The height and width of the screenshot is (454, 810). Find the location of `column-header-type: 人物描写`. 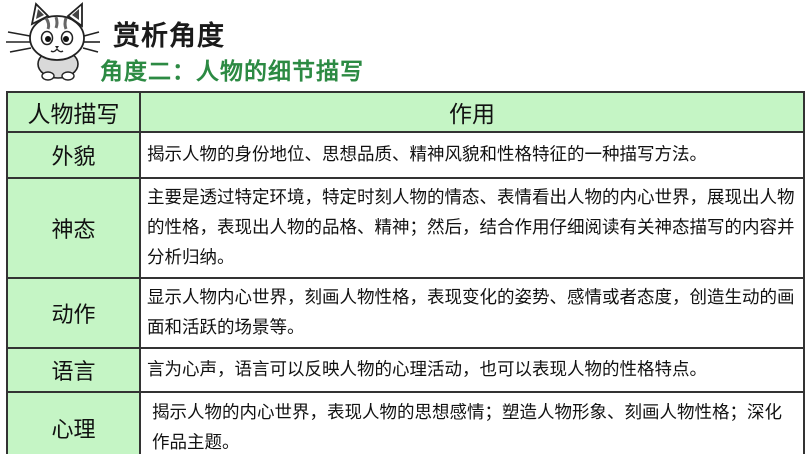

column-header-type: 人物描写 is located at coordinates (73, 112).